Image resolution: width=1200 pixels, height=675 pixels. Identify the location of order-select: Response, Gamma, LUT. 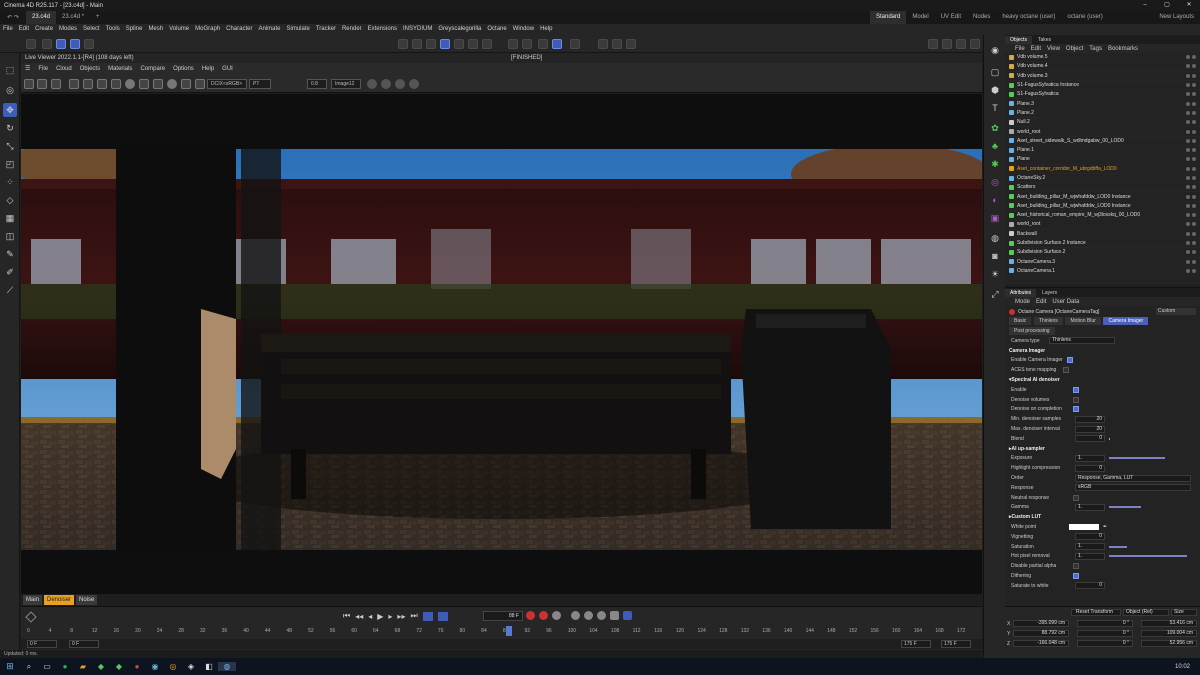
(1133, 478).